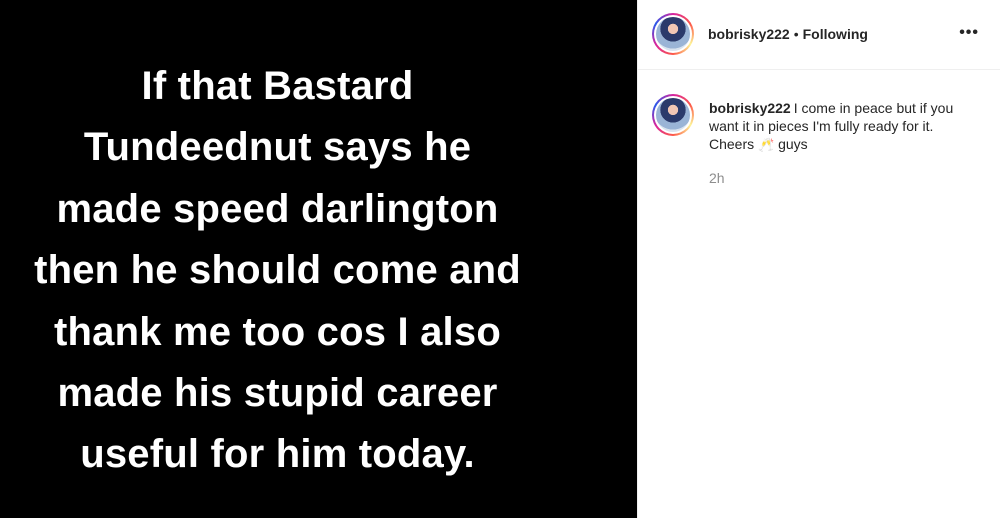 The image size is (1000, 518). What do you see at coordinates (277, 208) in the screenshot?
I see `story-line: made speed darlington` at bounding box center [277, 208].